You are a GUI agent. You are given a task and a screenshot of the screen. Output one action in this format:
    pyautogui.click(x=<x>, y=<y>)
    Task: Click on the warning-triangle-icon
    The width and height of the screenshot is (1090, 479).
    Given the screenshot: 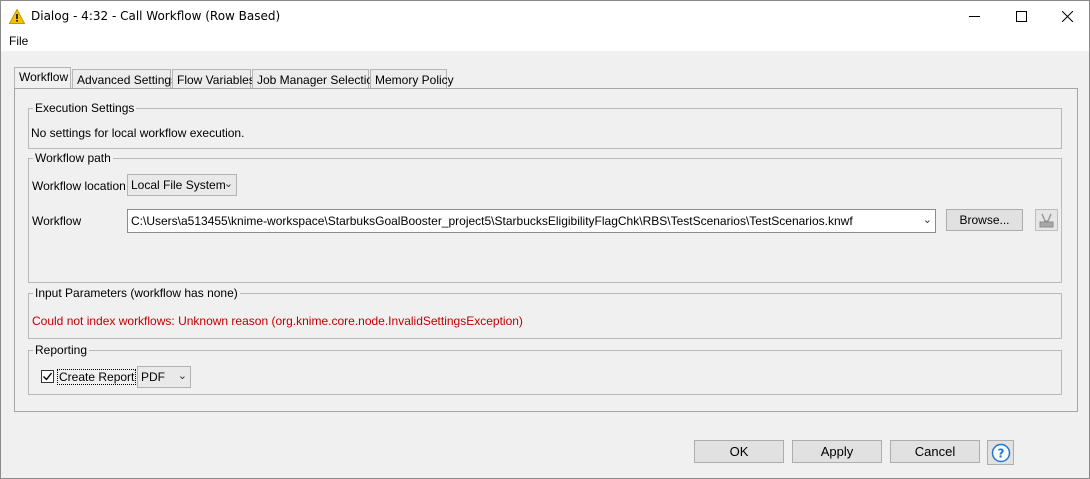 What is the action you would take?
    pyautogui.click(x=17, y=16)
    